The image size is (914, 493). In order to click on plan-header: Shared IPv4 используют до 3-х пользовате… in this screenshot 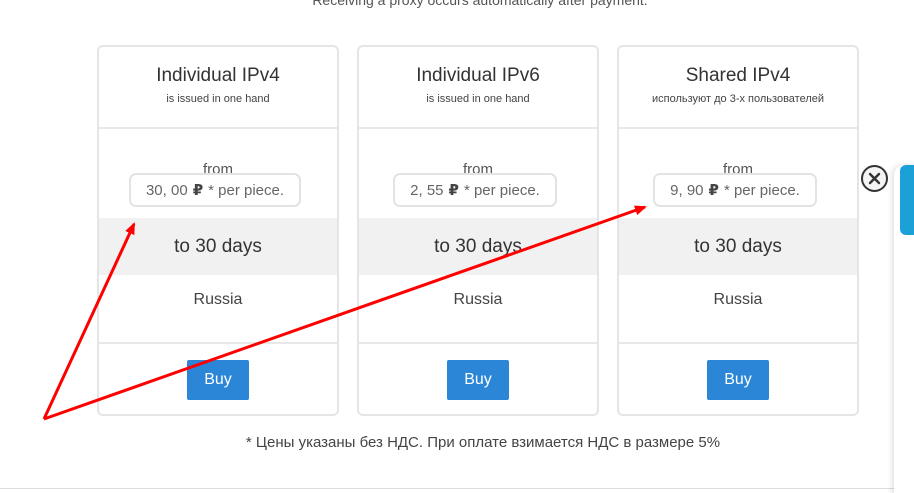, I will do `click(738, 88)`.